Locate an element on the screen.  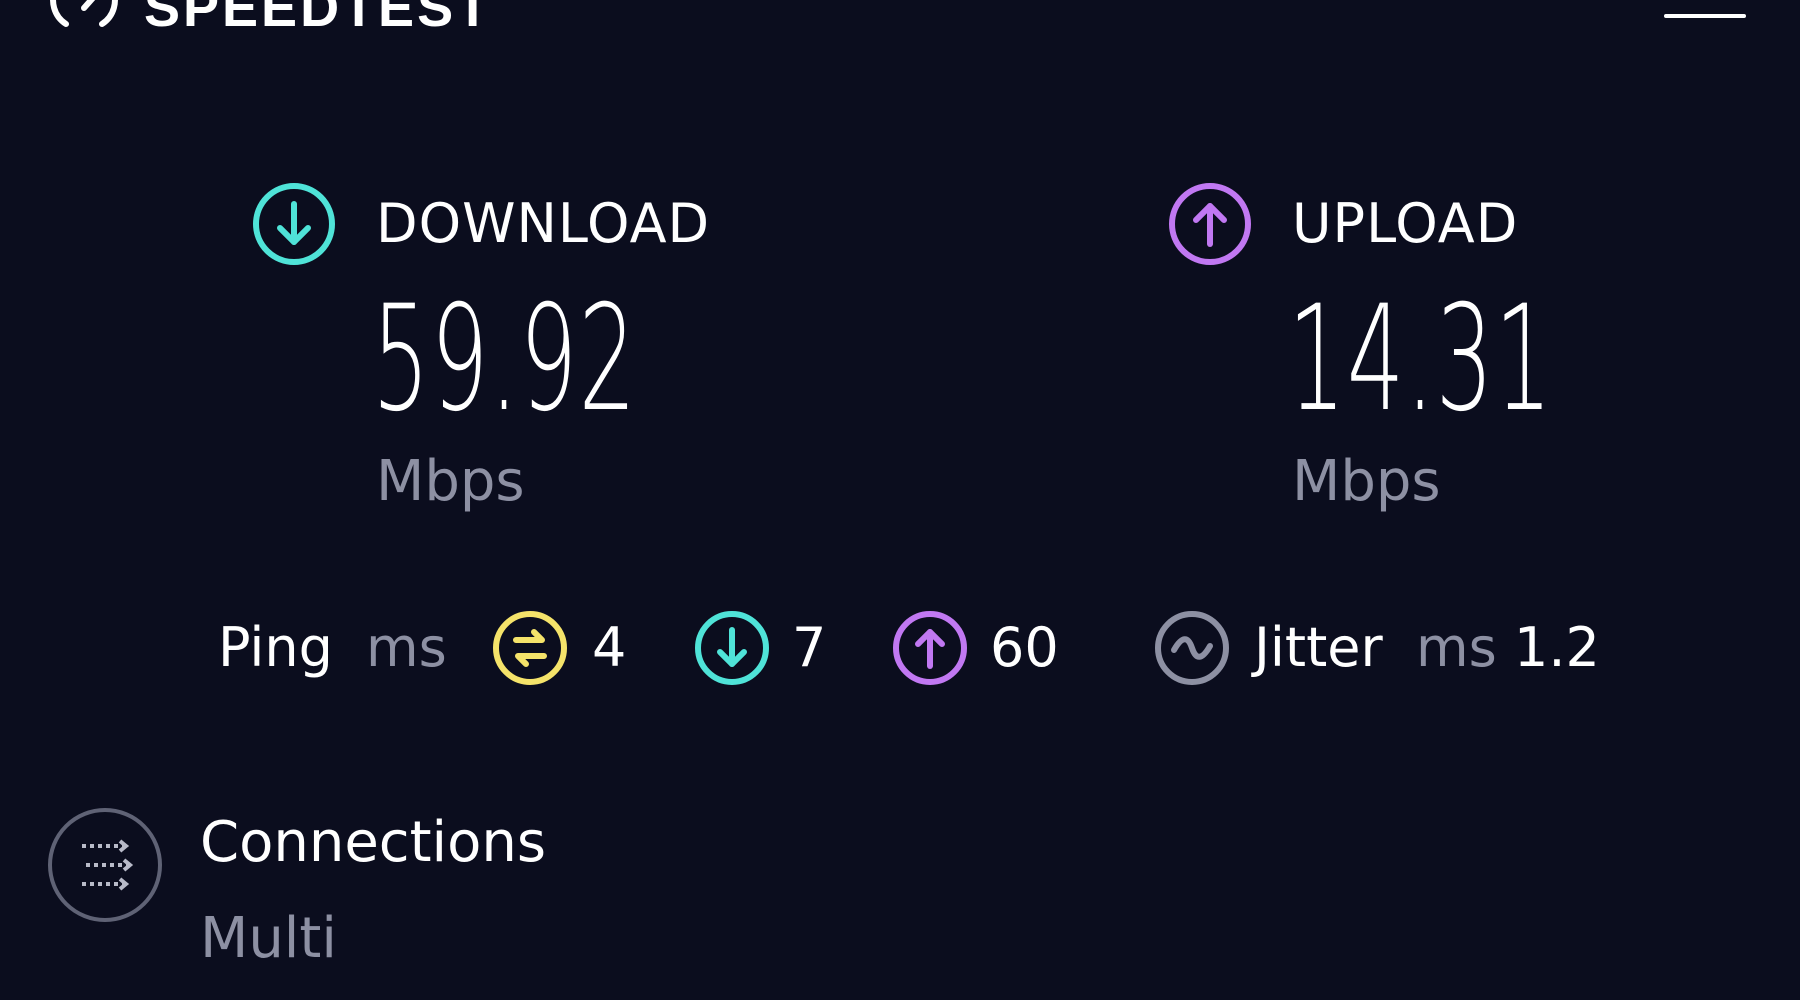
jitter-wave-icon is located at coordinates (1192, 648).